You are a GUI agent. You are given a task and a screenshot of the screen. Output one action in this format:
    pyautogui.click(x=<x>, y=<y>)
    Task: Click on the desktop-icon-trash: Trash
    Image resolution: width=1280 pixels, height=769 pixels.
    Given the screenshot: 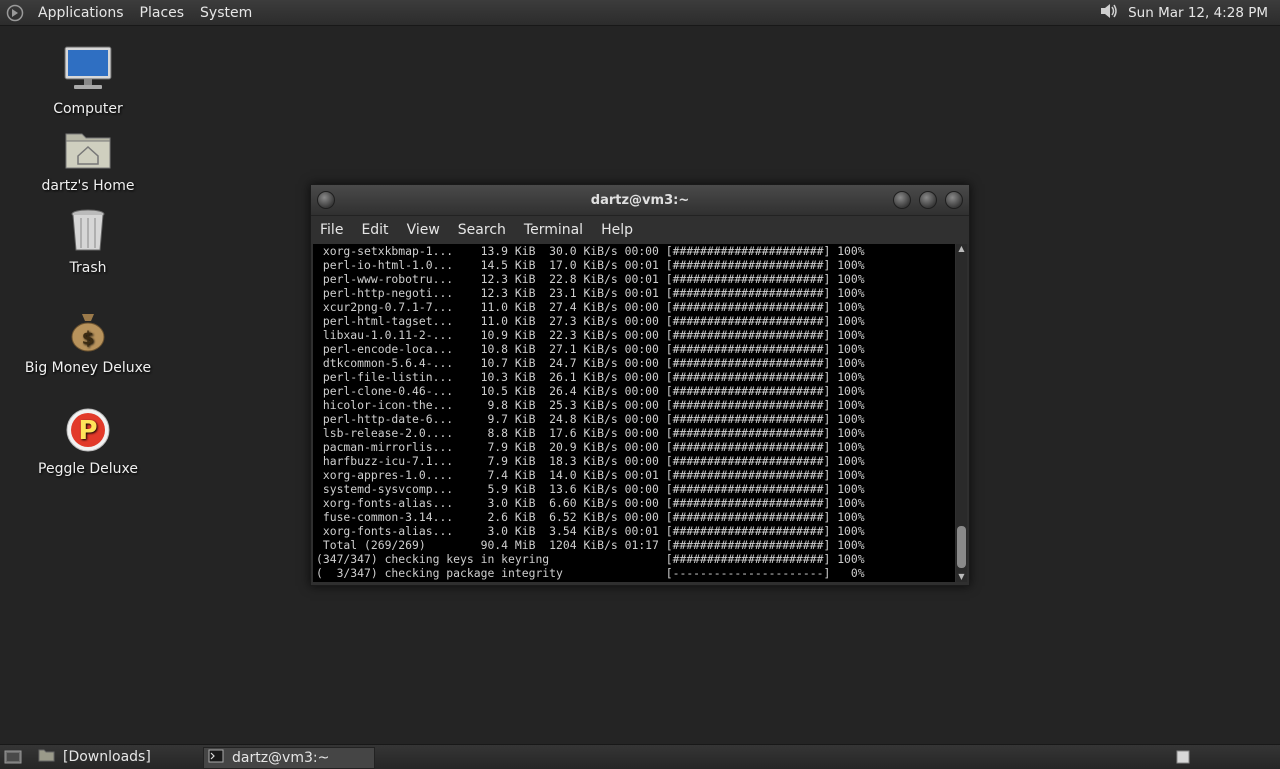 What is the action you would take?
    pyautogui.click(x=88, y=242)
    